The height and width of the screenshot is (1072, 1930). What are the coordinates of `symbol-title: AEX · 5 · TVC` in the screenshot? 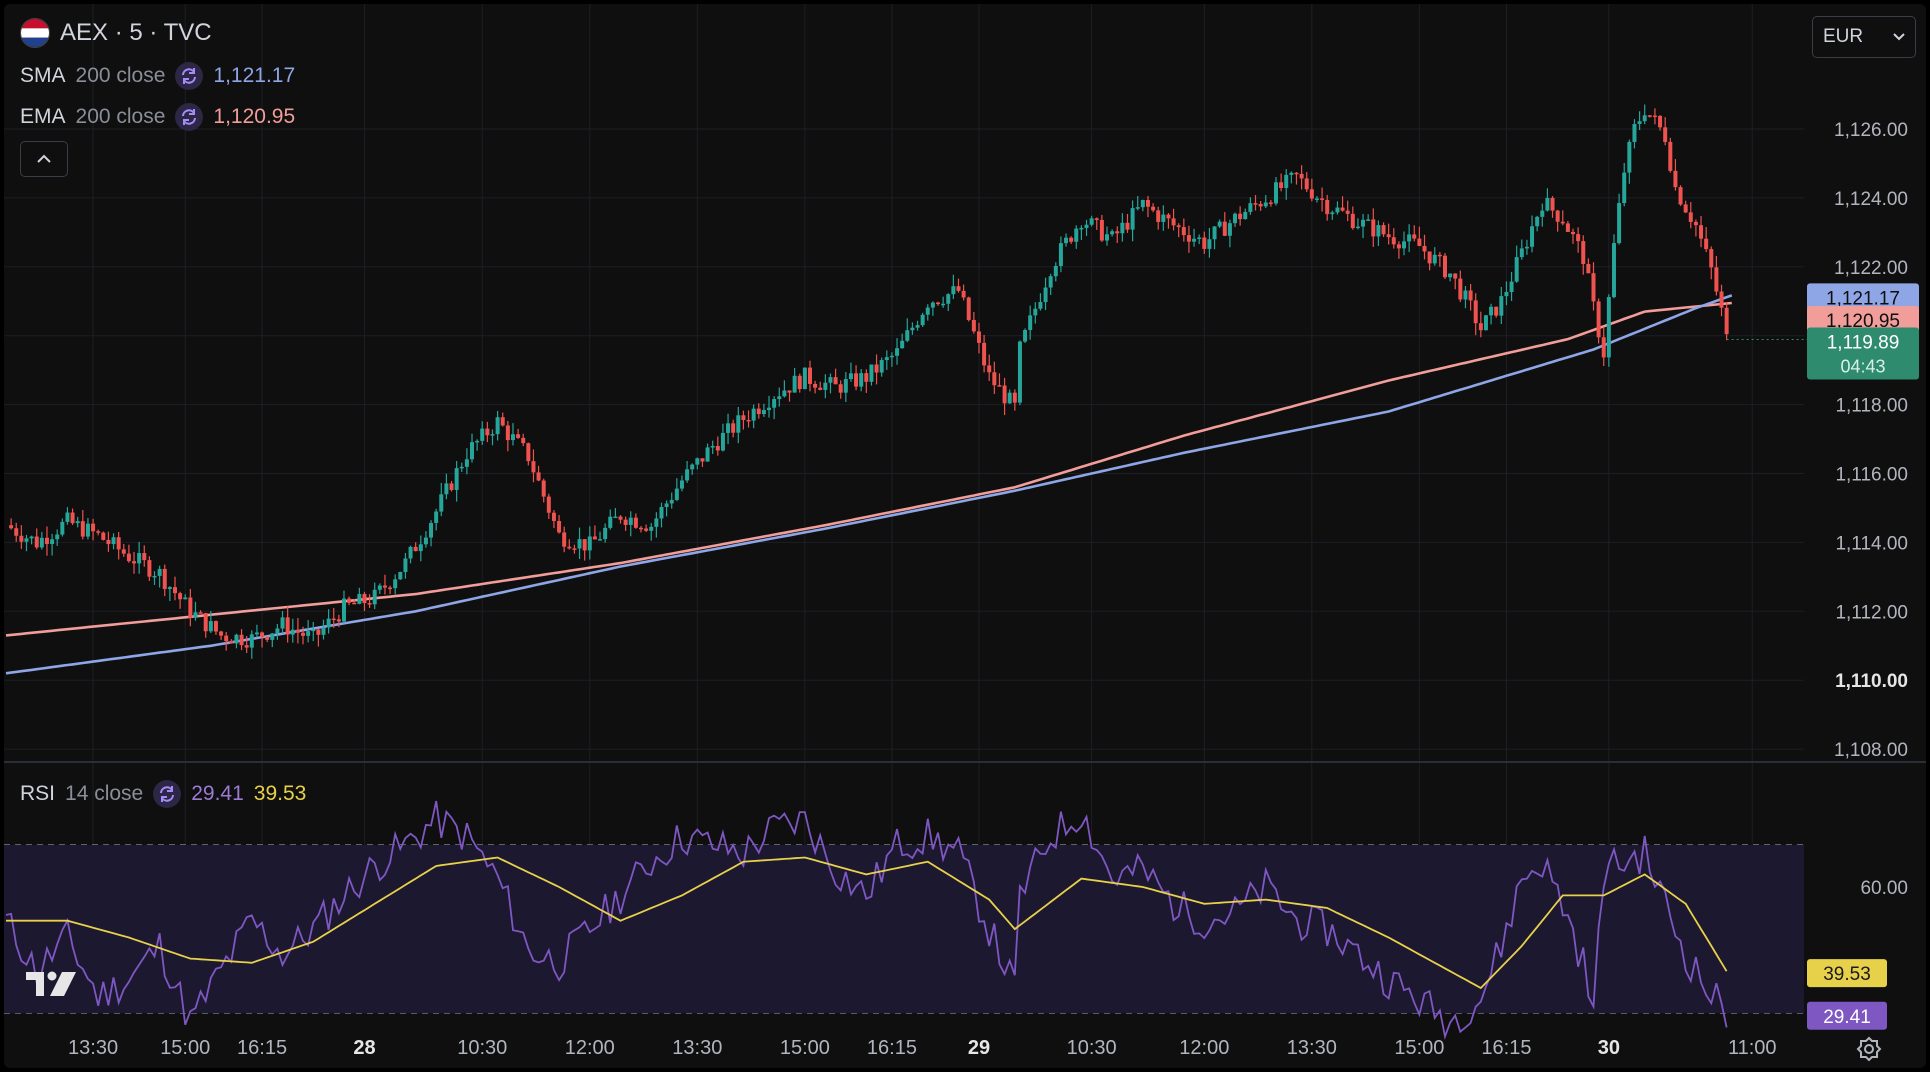 It's located at (116, 33).